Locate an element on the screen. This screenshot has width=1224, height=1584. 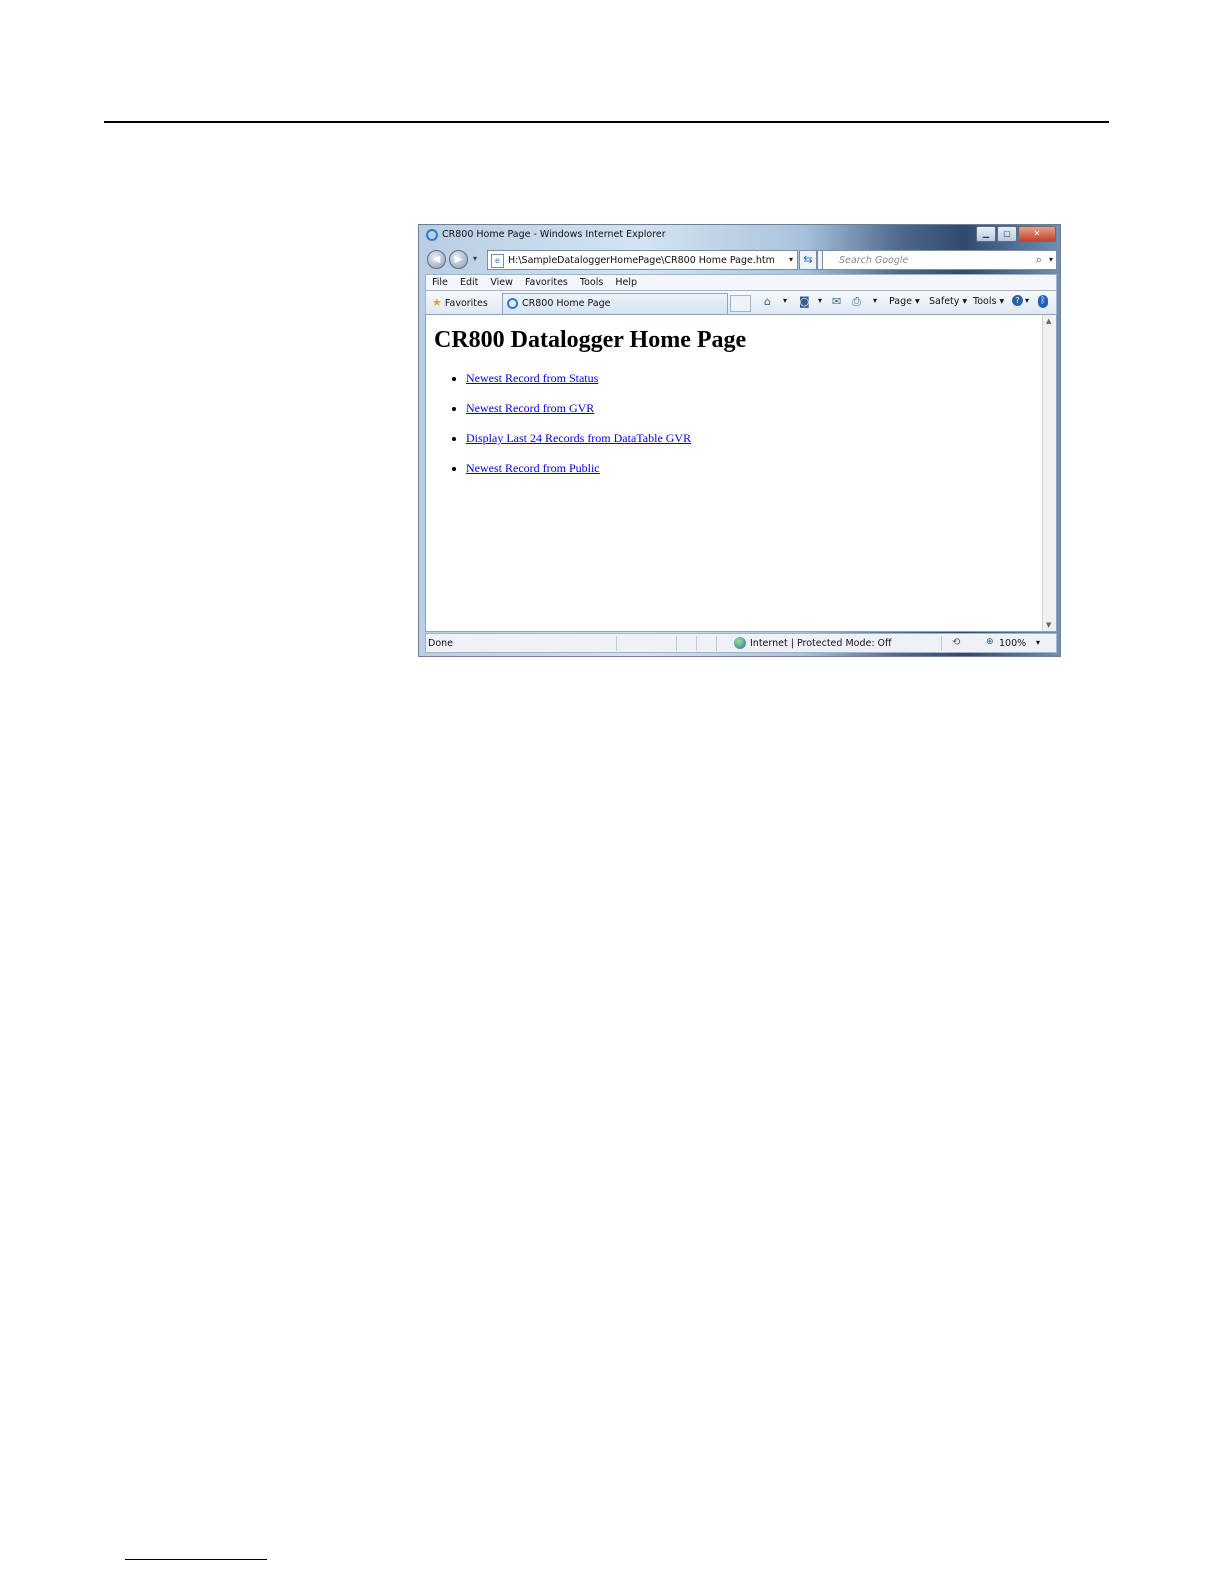
print-dropdown-icon: ▾ is located at coordinates (875, 300).